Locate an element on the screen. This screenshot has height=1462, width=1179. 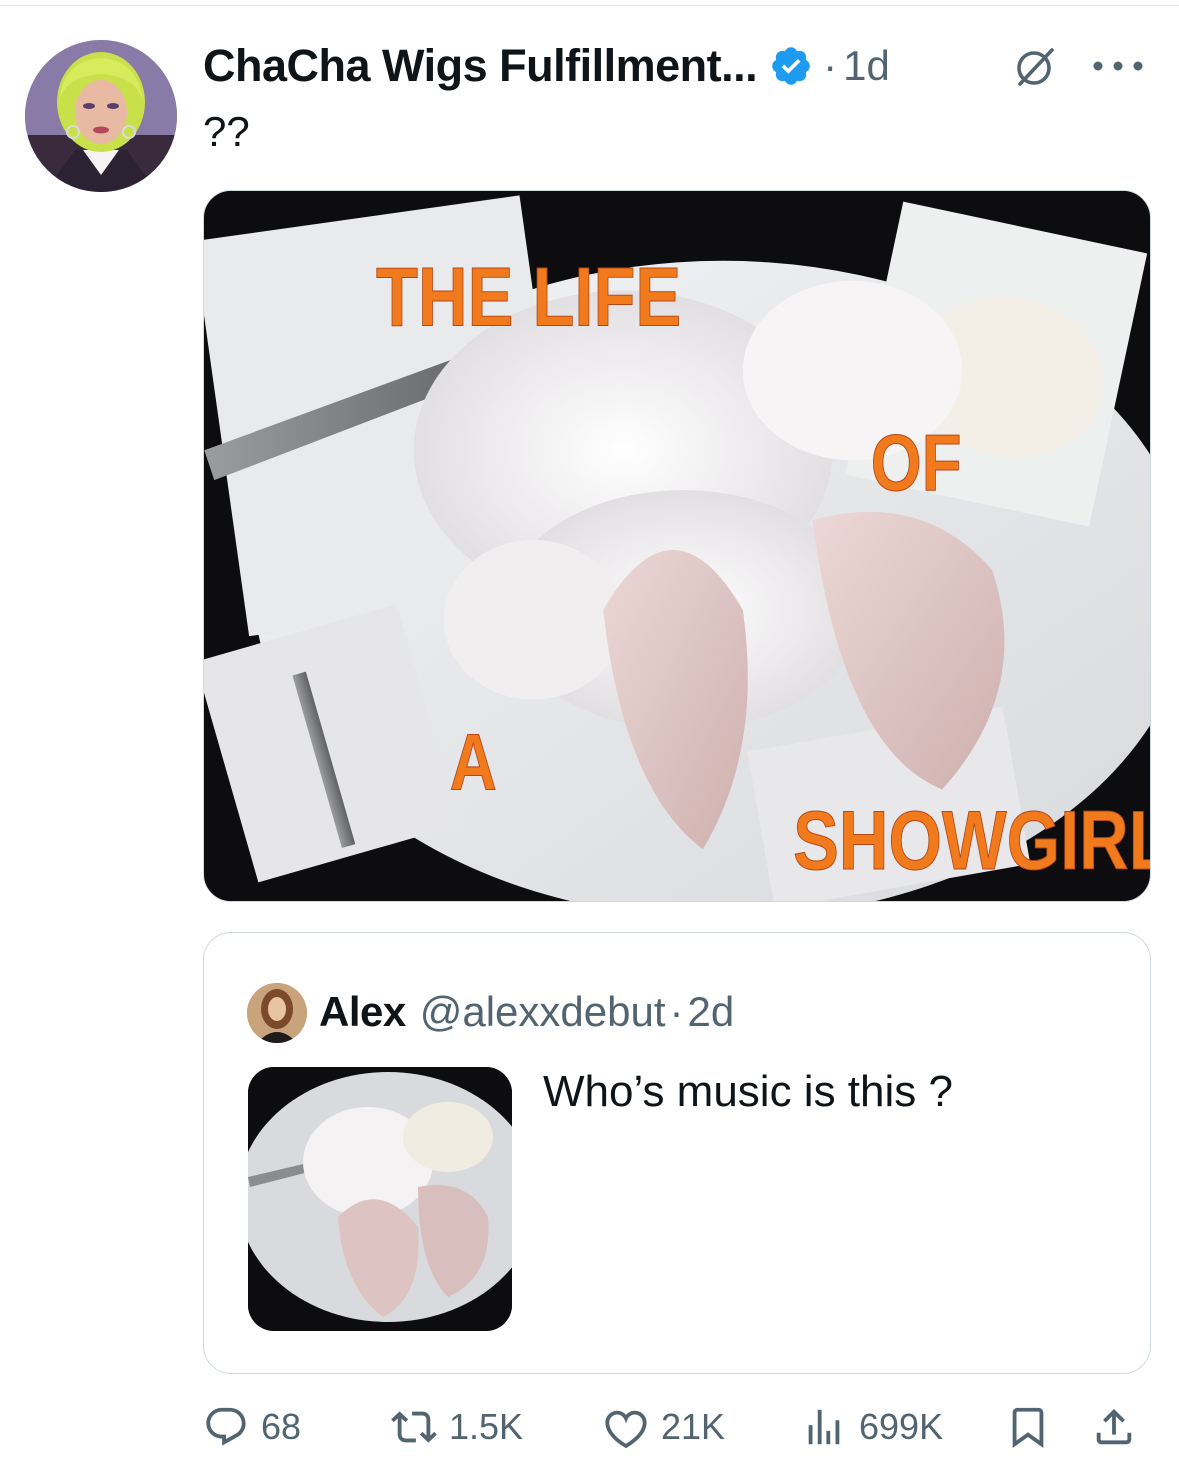
overlay-text-a: A is located at coordinates (473, 762).